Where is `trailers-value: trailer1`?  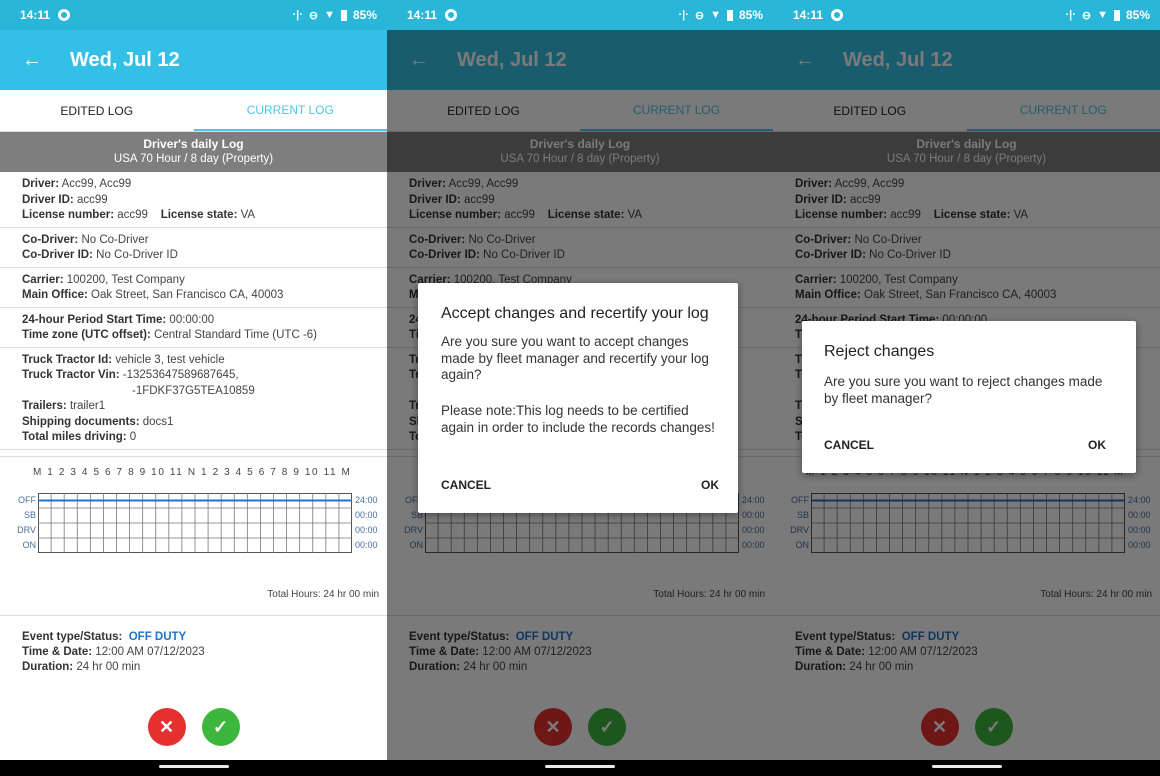 trailers-value: trailer1 is located at coordinates (87, 406).